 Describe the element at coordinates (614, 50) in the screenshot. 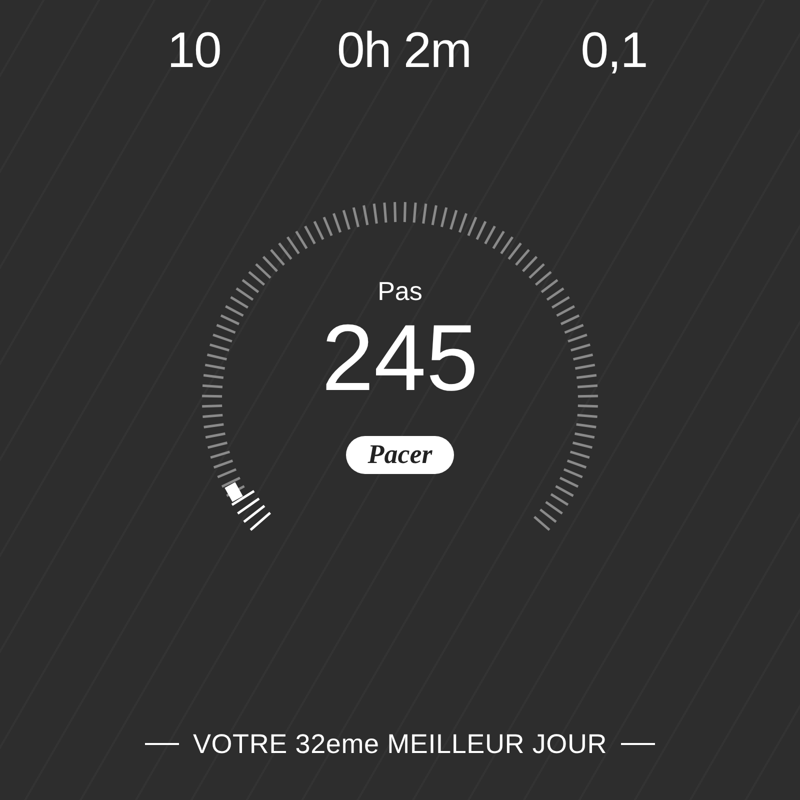

I see `stat-value: 0,1` at that location.